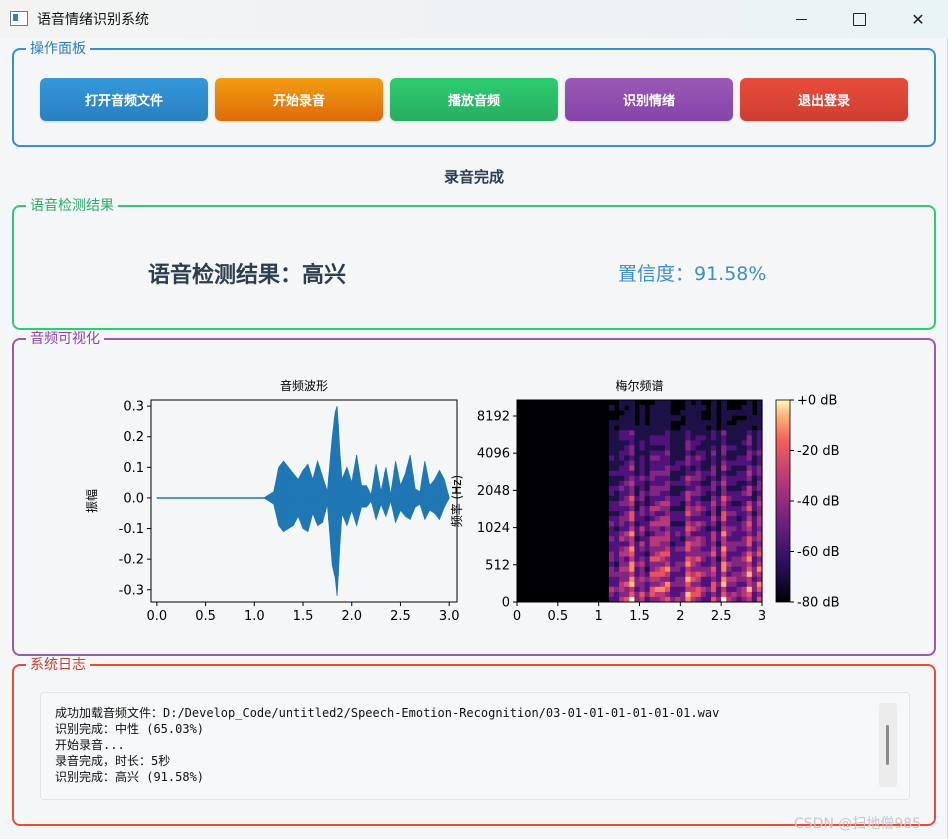 This screenshot has height=839, width=948. Describe the element at coordinates (299, 99) in the screenshot. I see `start-recording-button: 开始录音` at that location.